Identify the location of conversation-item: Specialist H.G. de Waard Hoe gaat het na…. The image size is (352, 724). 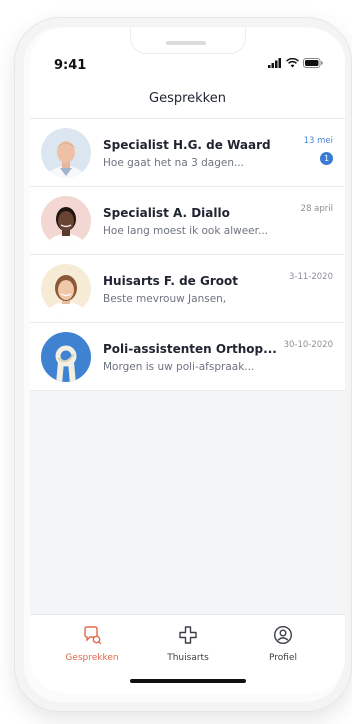
(187, 153).